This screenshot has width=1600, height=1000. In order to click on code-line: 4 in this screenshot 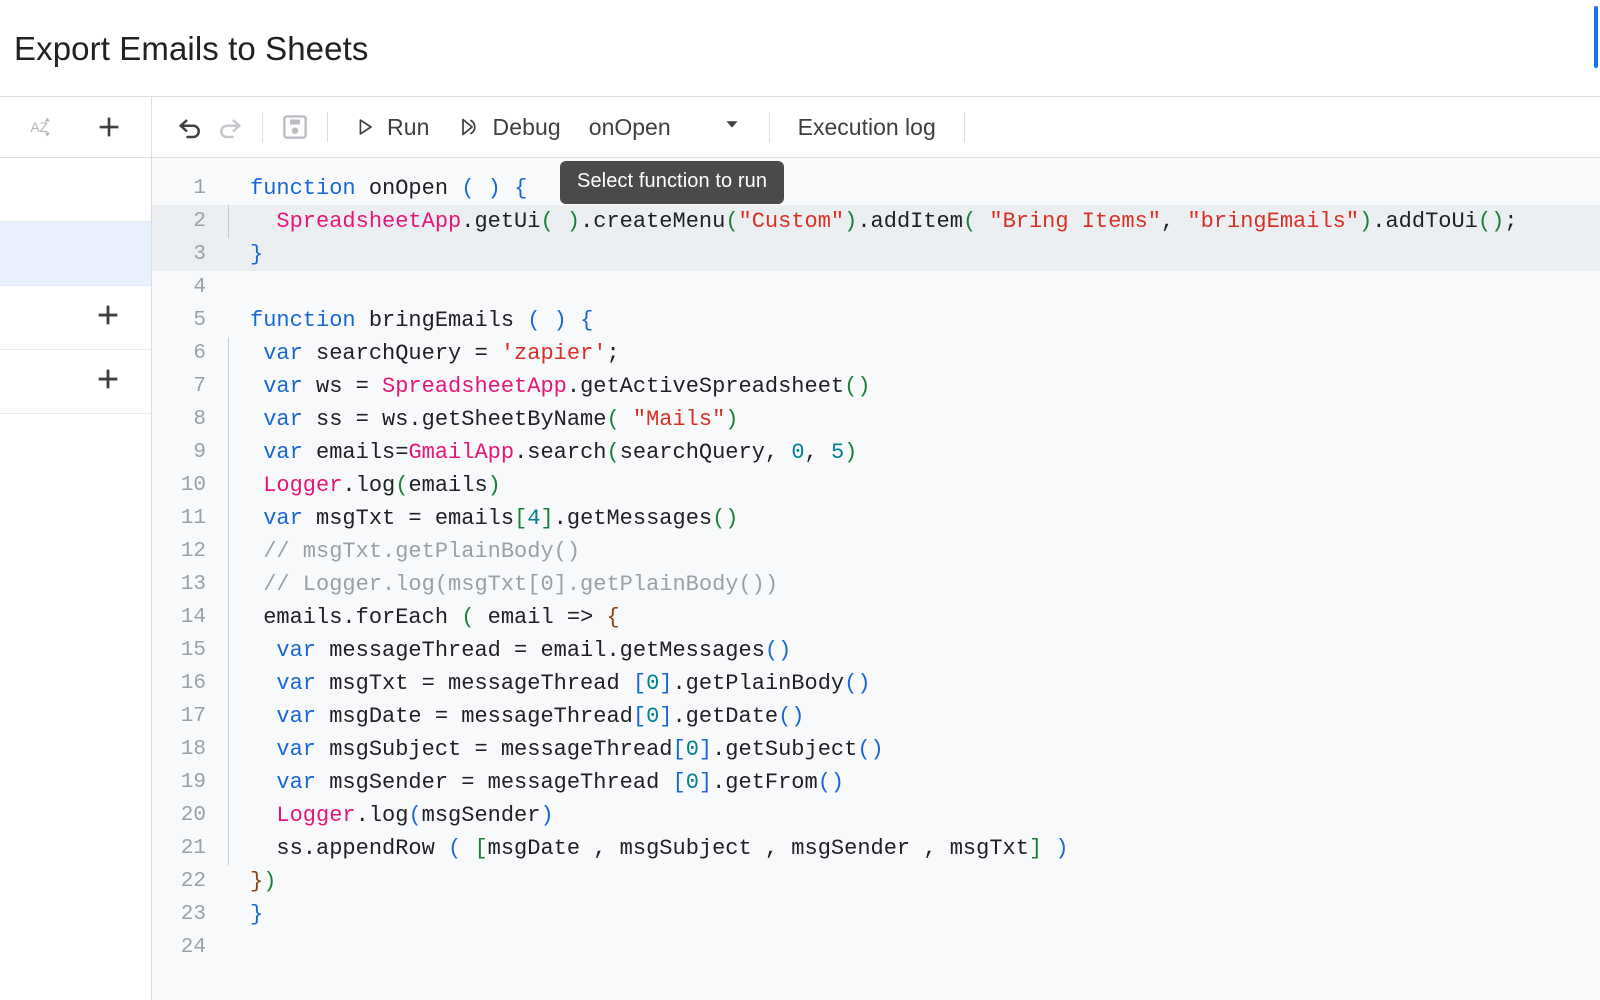, I will do `click(876, 287)`.